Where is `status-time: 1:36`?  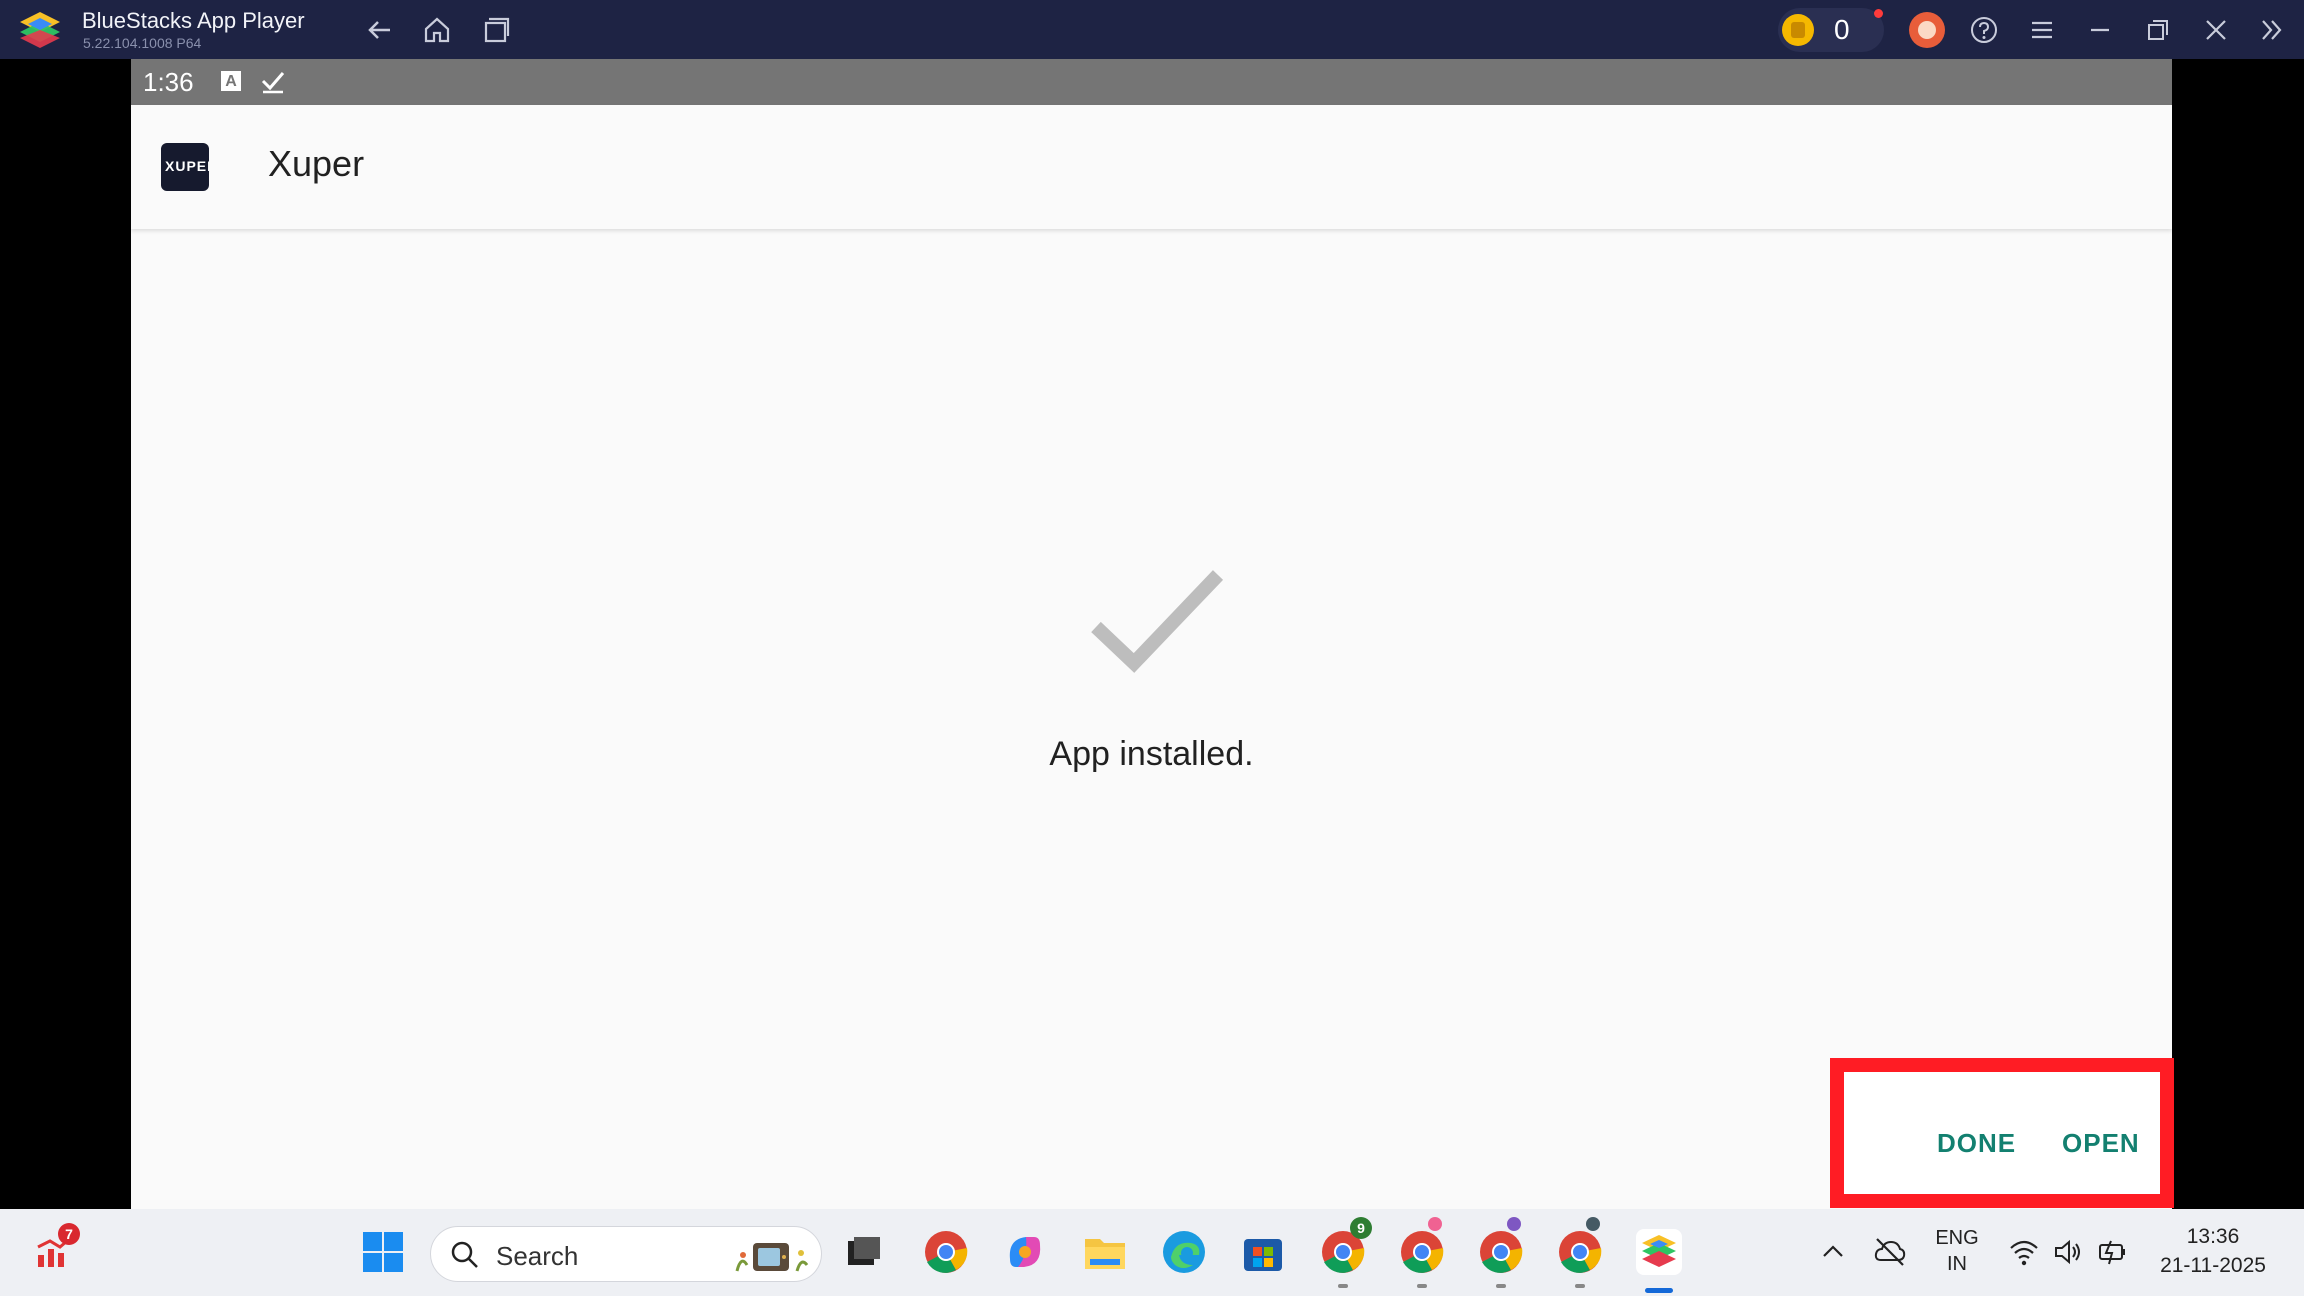
status-time: 1:36 is located at coordinates (168, 82).